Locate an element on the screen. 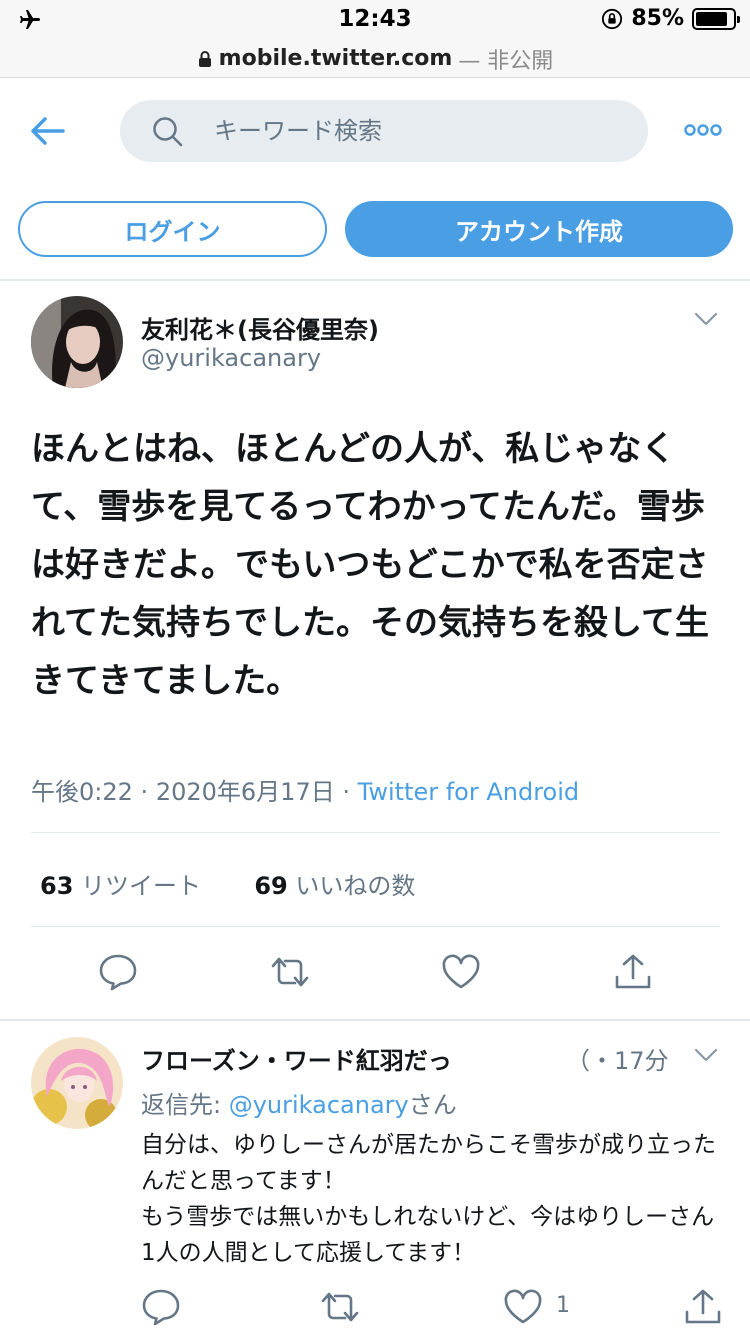 The width and height of the screenshot is (750, 1334). url-bar: mobile.twitter.com — 非公開 is located at coordinates (375, 59).